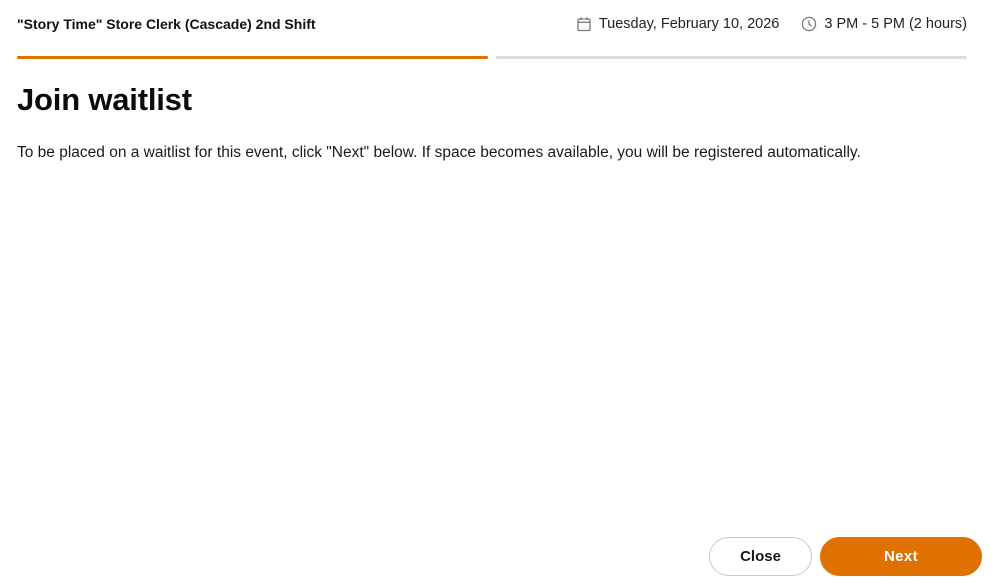 The width and height of the screenshot is (999, 587). I want to click on progress-step-1-active, so click(252, 57).